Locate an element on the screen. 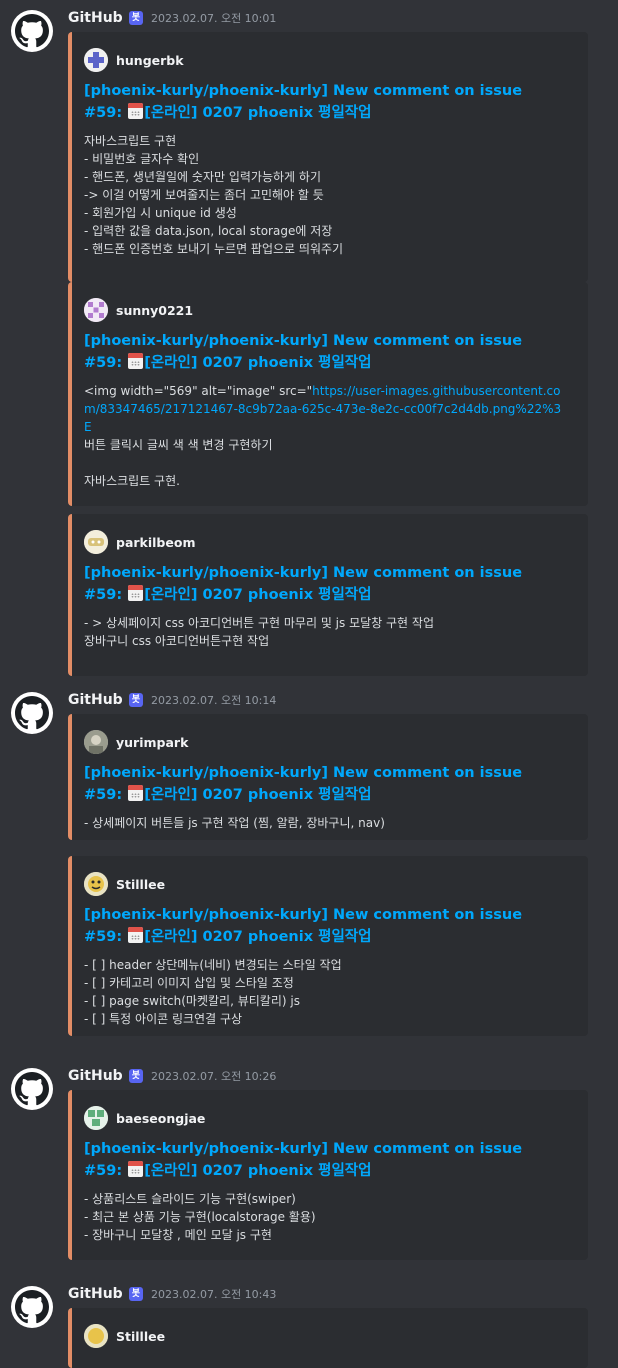  timestamp: 2023.02.07. 오전 10:43 is located at coordinates (213, 1294).